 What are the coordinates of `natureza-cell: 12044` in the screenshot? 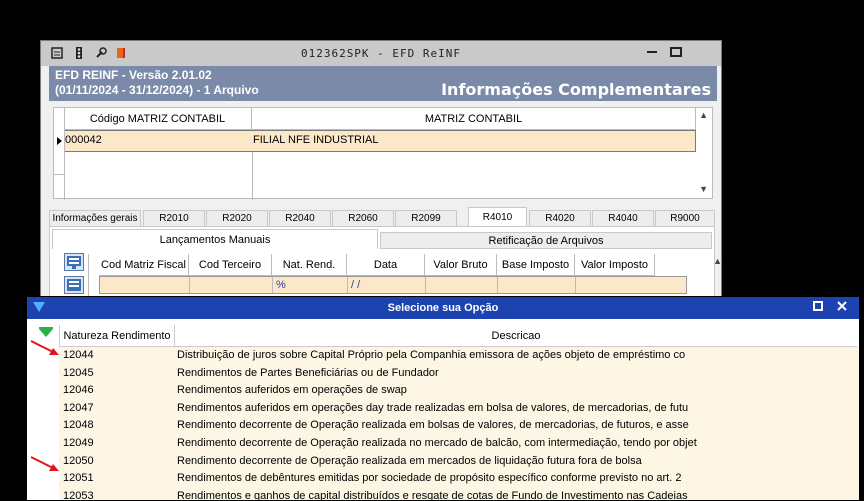 It's located at (78, 355).